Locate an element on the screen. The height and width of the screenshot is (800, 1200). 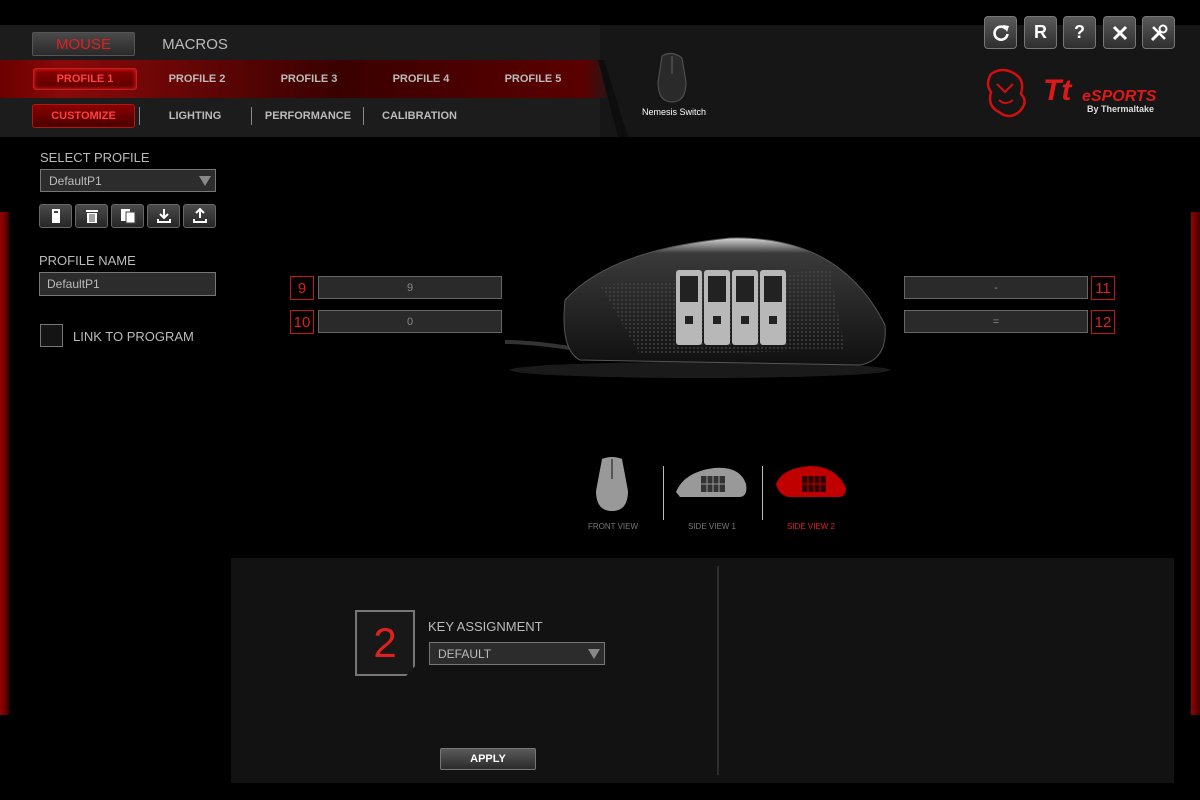
delete-profile-button is located at coordinates (91, 216).